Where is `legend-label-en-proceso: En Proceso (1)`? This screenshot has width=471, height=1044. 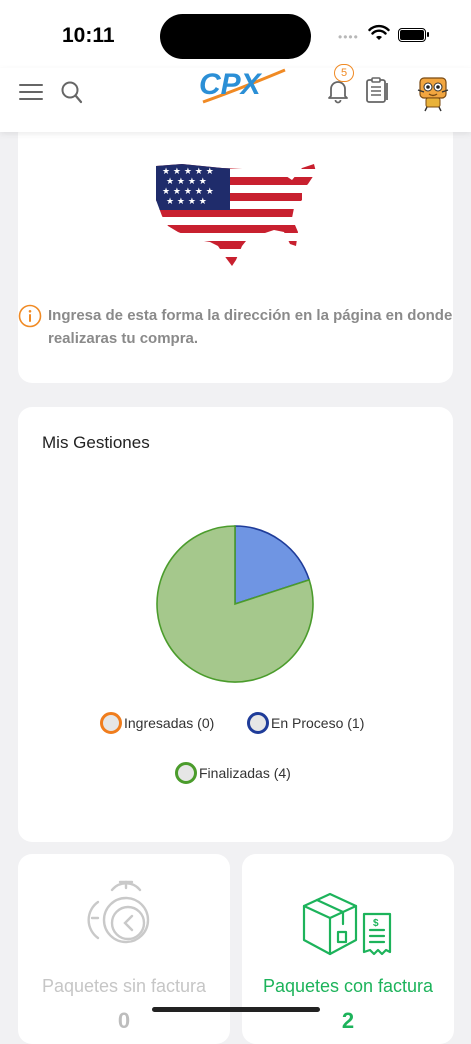 legend-label-en-proceso: En Proceso (1) is located at coordinates (318, 723).